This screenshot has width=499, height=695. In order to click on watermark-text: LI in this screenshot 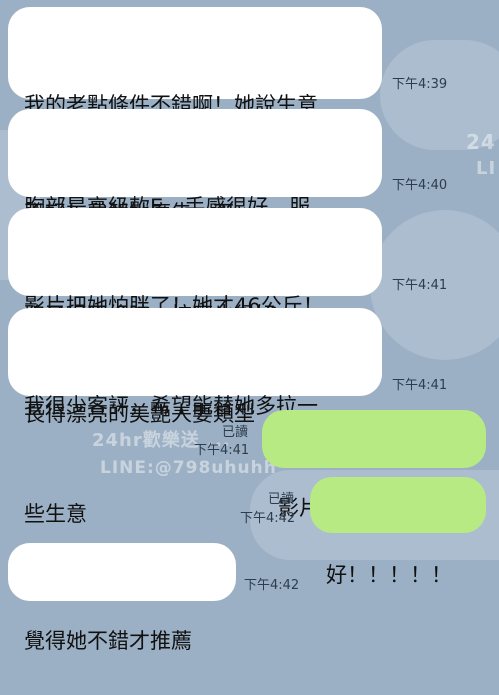, I will do `click(486, 168)`.